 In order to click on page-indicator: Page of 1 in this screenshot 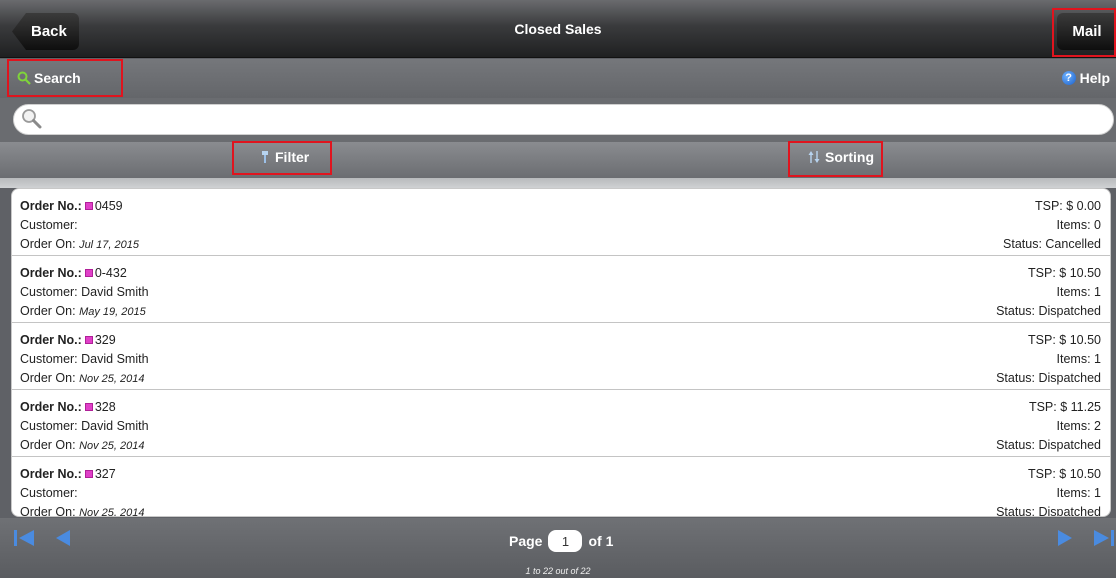, I will do `click(561, 541)`.